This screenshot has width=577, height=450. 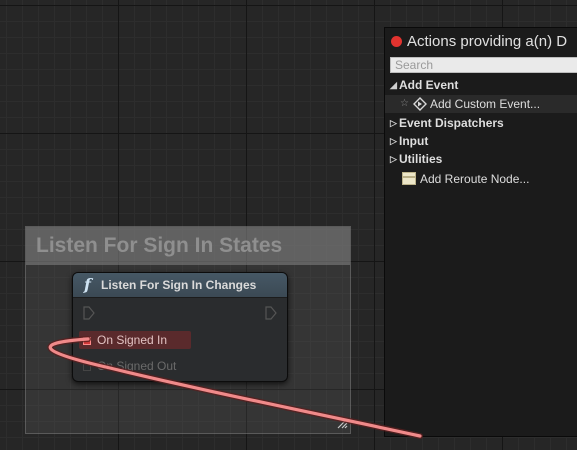 I want to click on star-icon: ☆, so click(x=404, y=104).